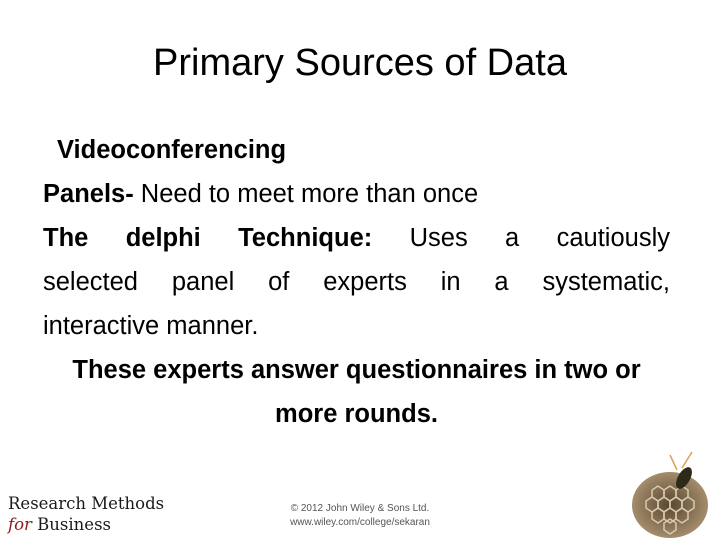  What do you see at coordinates (71, 524) in the screenshot?
I see `brand-business: Business` at bounding box center [71, 524].